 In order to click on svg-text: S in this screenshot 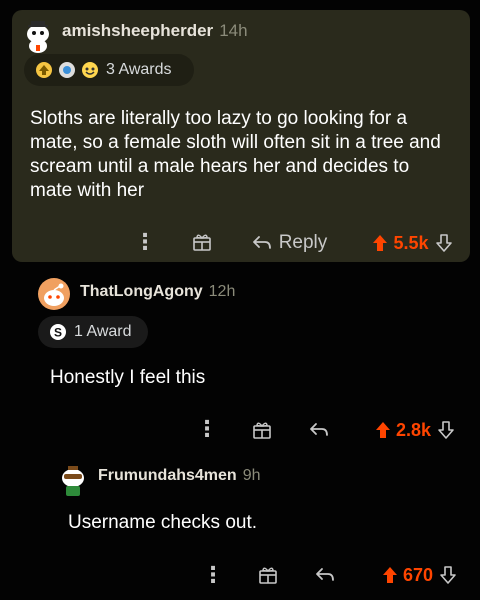, I will do `click(58, 333)`.